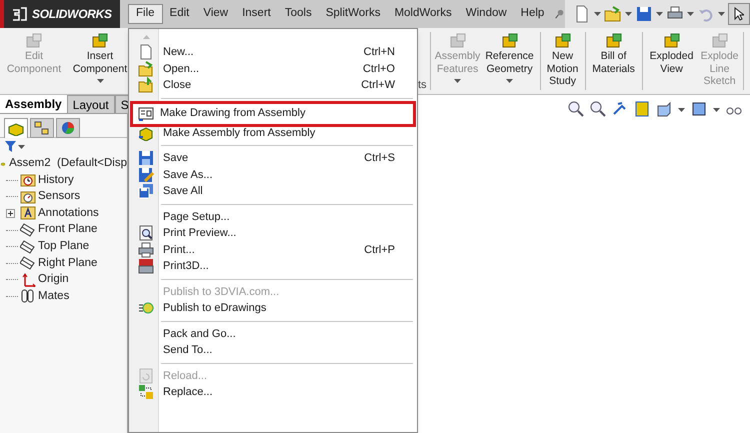 The height and width of the screenshot is (433, 750). I want to click on annotation-folder-icon, so click(28, 213).